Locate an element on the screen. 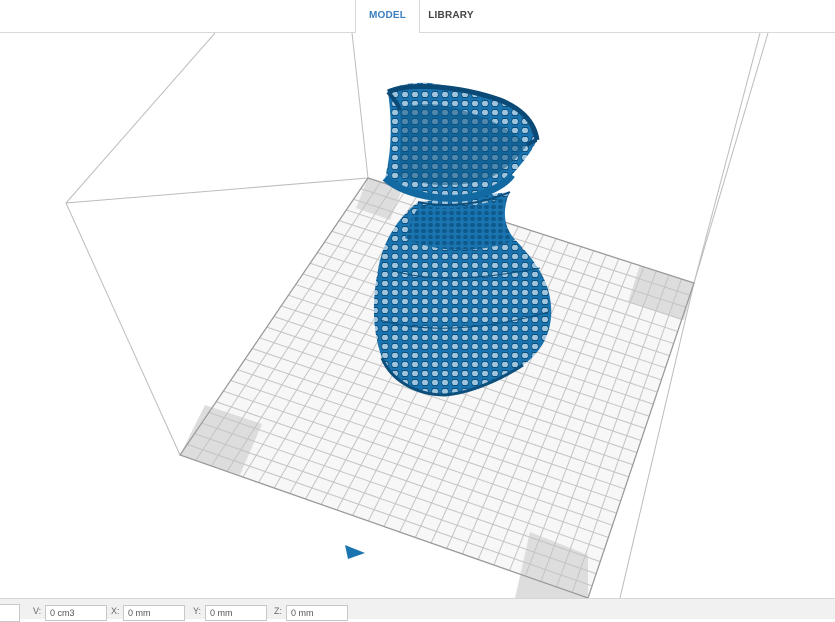 The height and width of the screenshot is (622, 835). coordinates-status-bar: V: 0 cm3 X: 0 mm Y: 0 mm Z: 0 mm is located at coordinates (417, 610).